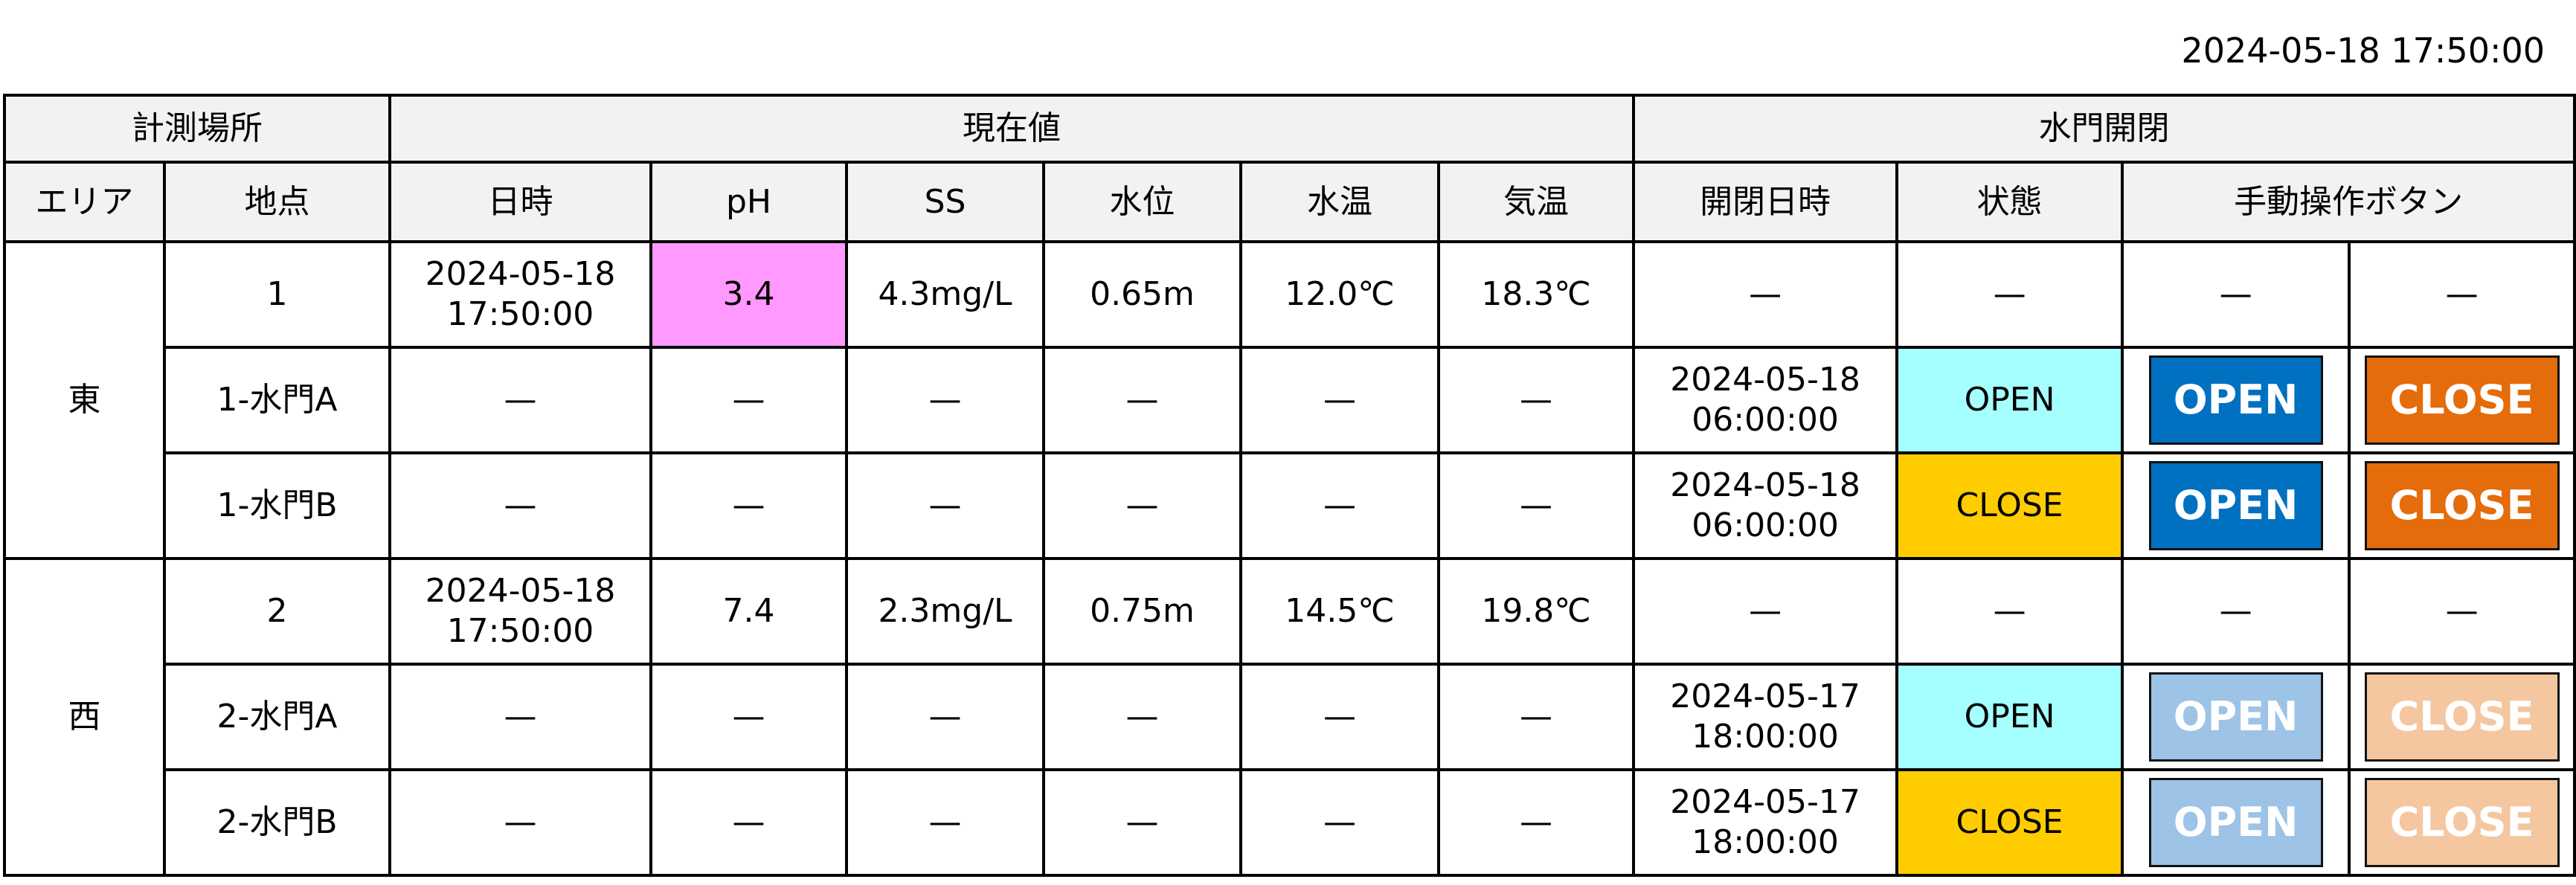  What do you see at coordinates (1142, 611) in the screenshot?
I see `water-level-cell: 0.75m` at bounding box center [1142, 611].